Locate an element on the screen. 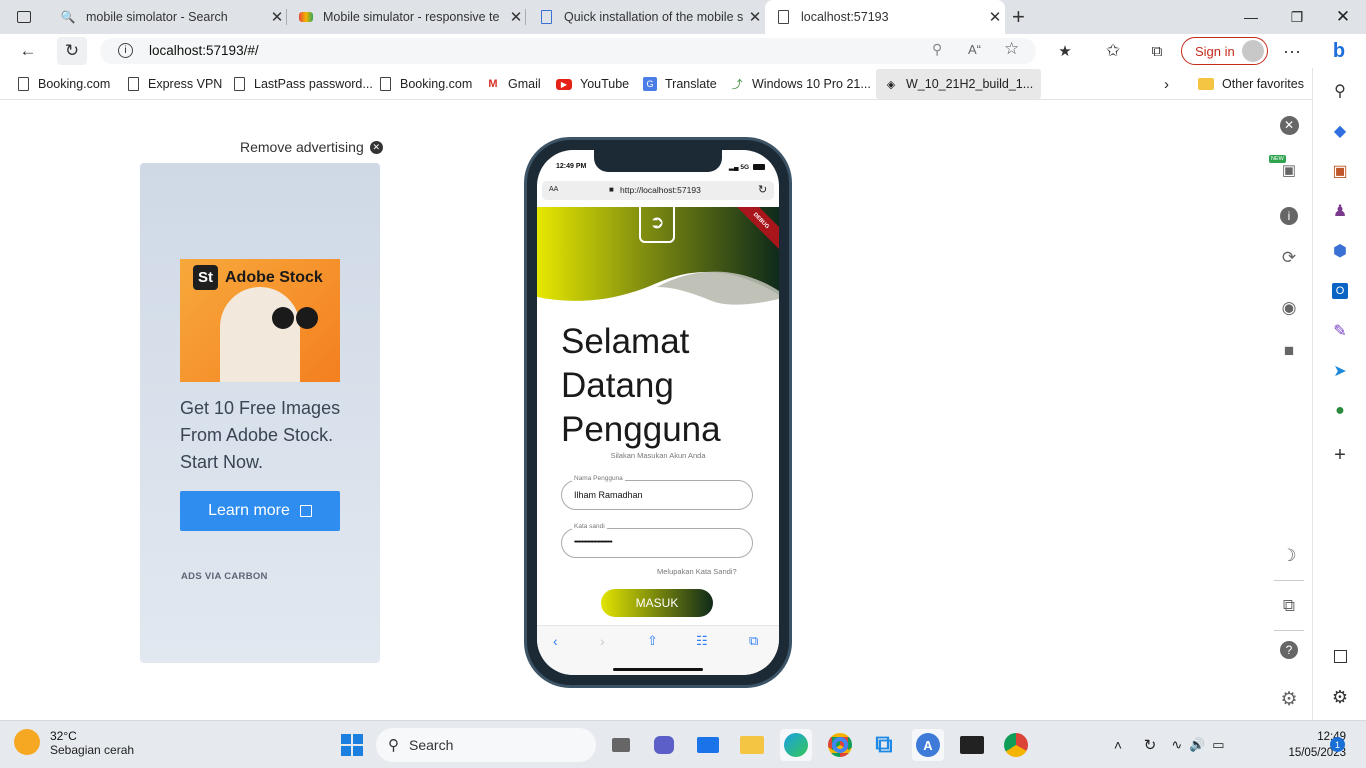 The image size is (1366, 768). favorite-booking: Booking.com is located at coordinates (63, 84).